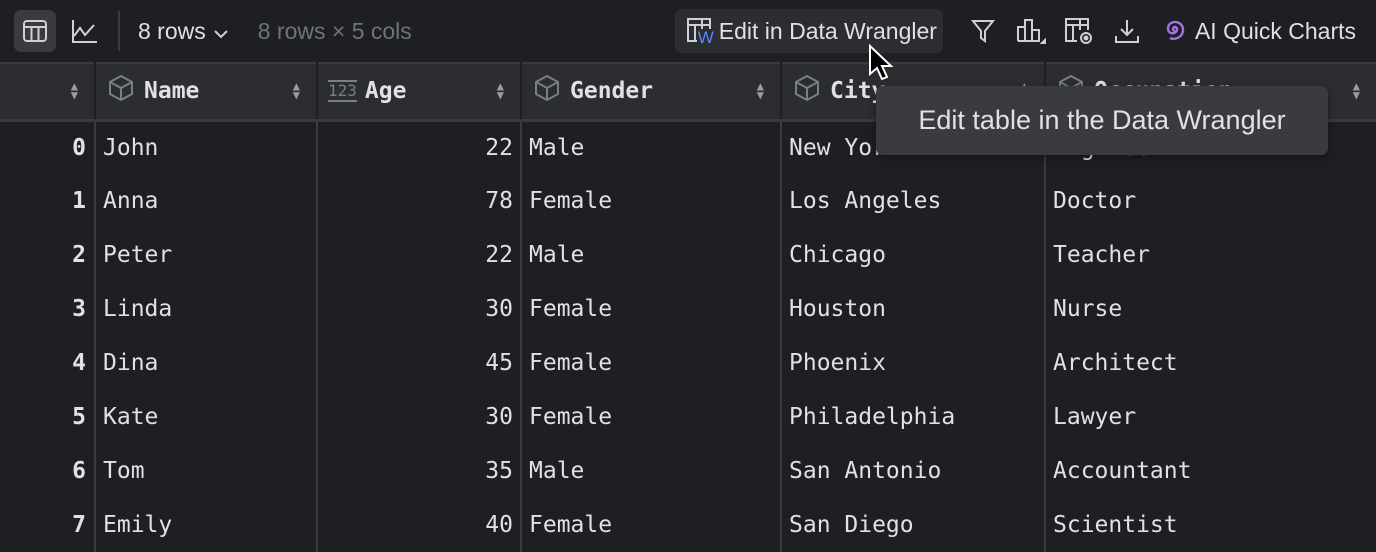 The image size is (1376, 552). I want to click on table-row: 6 Tom 35 Male San Antonio Accountant, so click(688, 471).